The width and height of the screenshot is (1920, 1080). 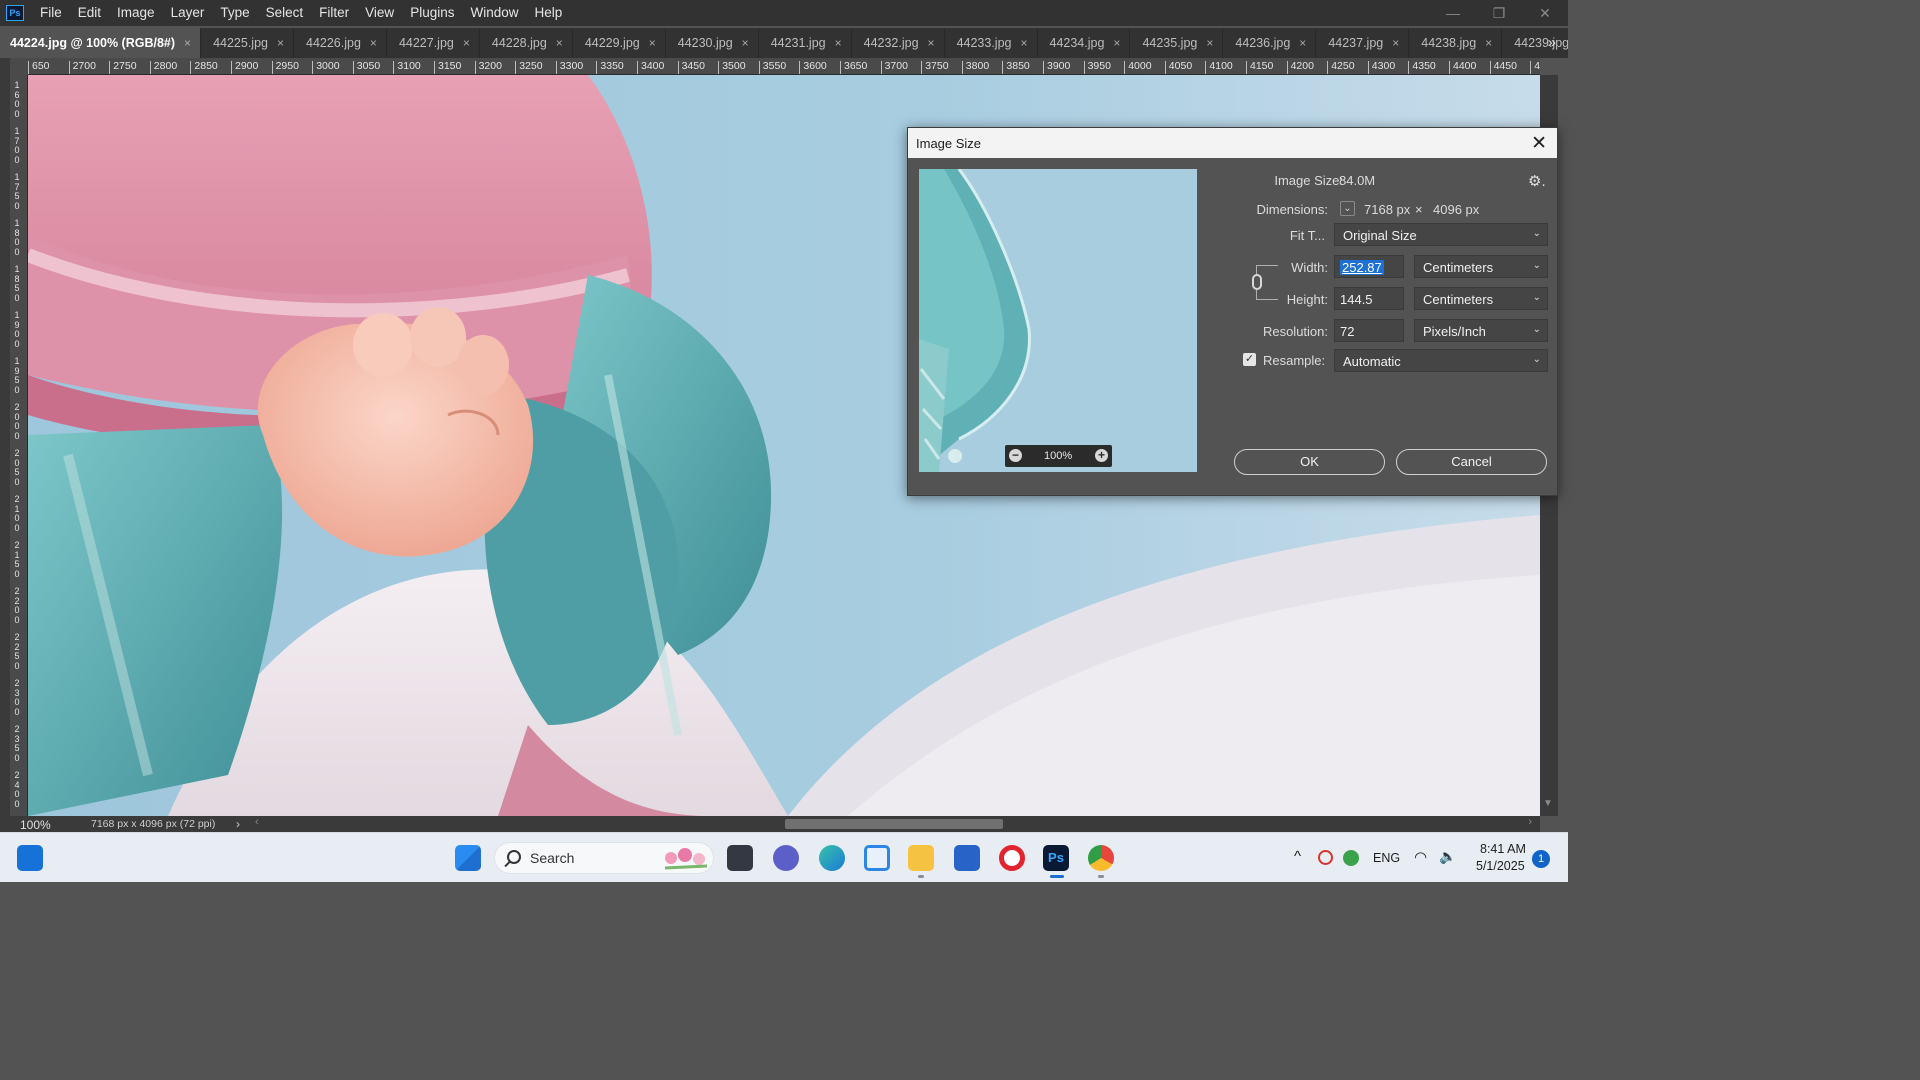 What do you see at coordinates (1453, 13) in the screenshot?
I see `minimize-button: —` at bounding box center [1453, 13].